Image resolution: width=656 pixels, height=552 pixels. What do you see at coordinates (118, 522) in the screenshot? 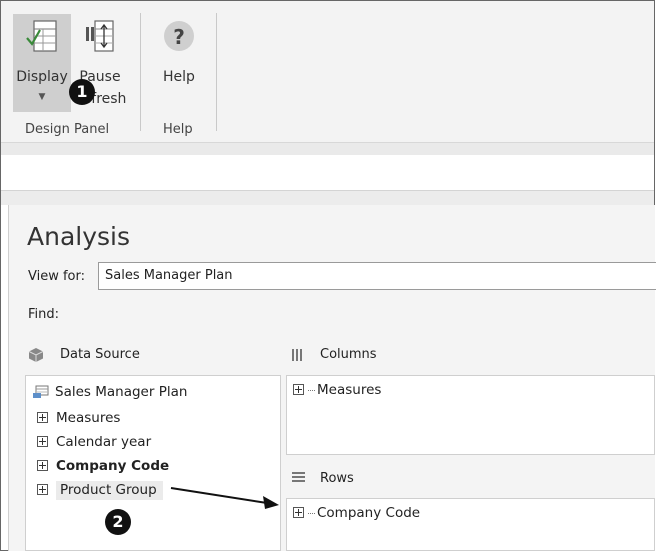
I see `callout-badge-2: 2` at bounding box center [118, 522].